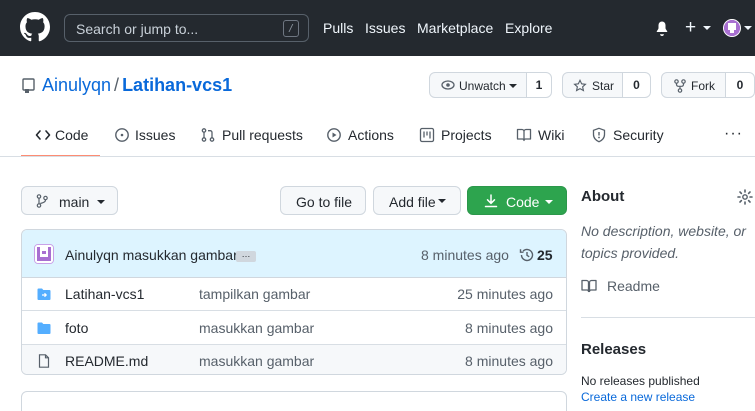  I want to click on commit-author-avatar, so click(44, 254).